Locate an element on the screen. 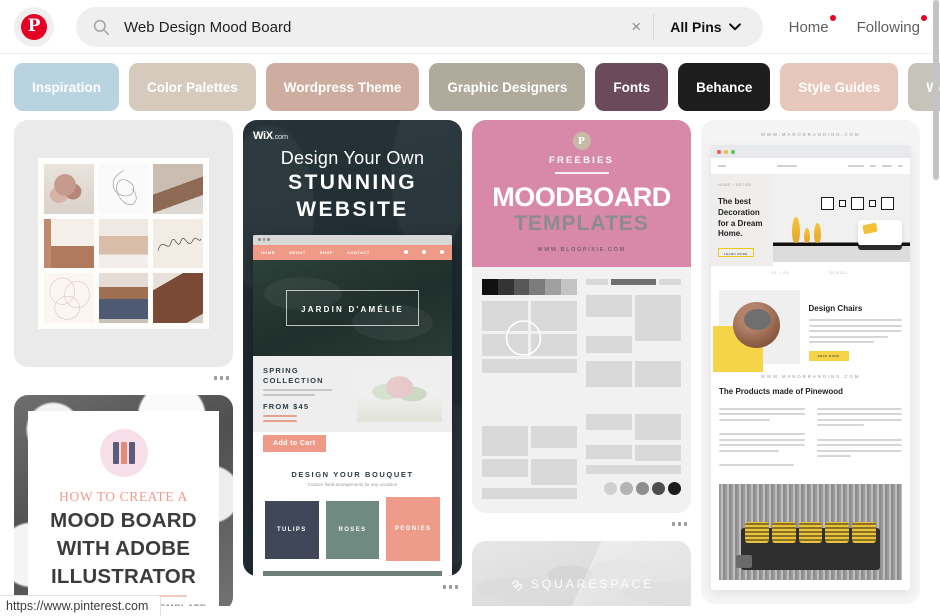 This screenshot has height=616, width=940. twitter-icon is located at coordinates (424, 252).